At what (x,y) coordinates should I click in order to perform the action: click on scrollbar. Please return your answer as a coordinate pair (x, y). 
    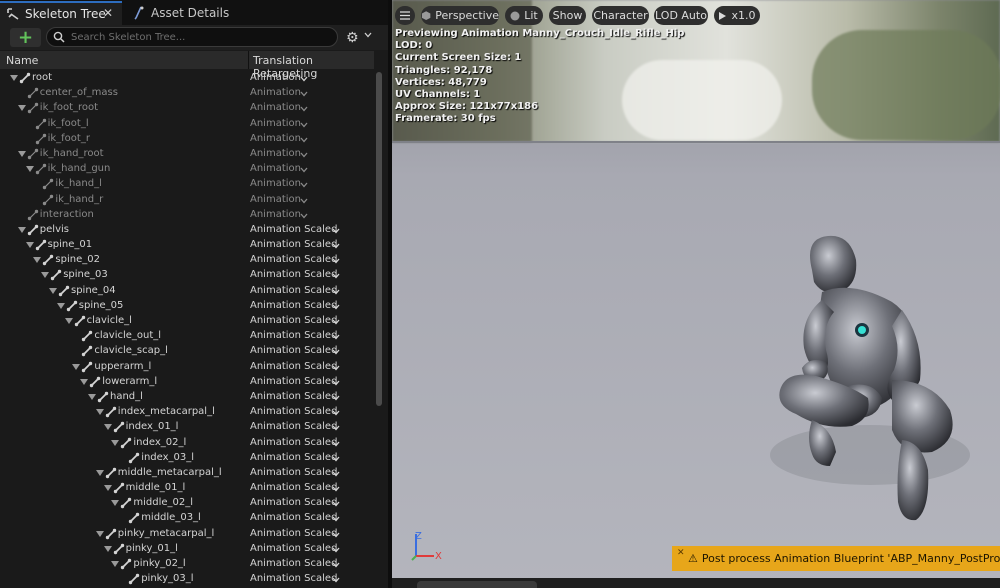
    Looking at the image, I should click on (379, 239).